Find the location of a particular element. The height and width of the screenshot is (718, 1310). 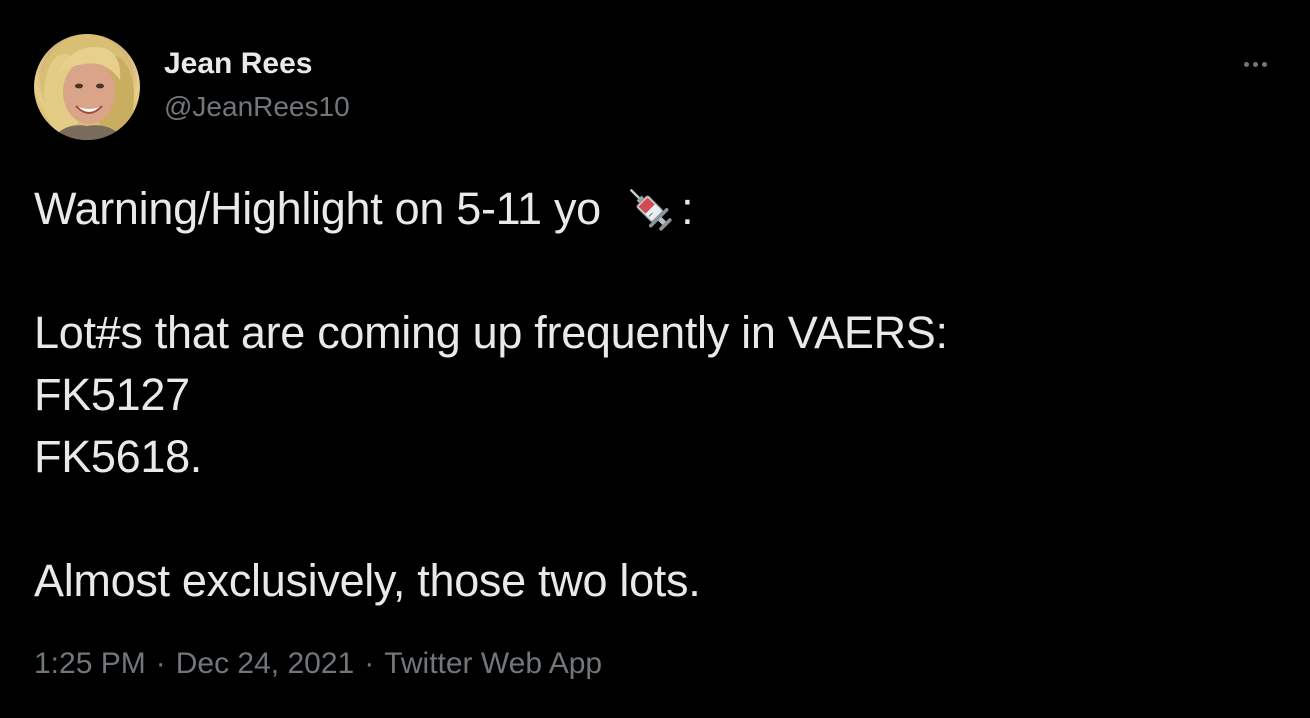

avatar is located at coordinates (87, 87).